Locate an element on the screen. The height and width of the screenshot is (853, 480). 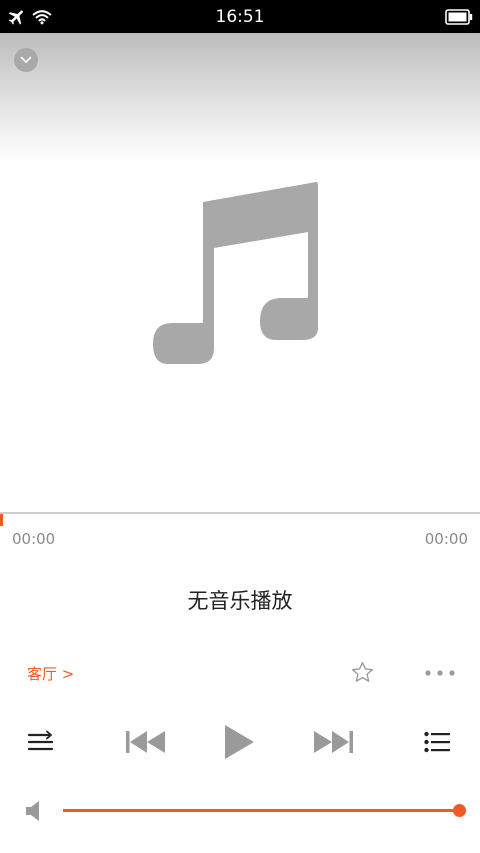
star-outline-icon is located at coordinates (362, 671).